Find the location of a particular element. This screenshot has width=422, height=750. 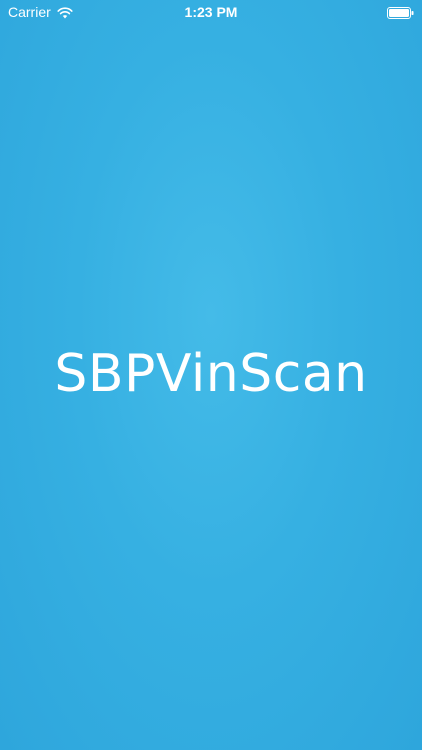

status-bar: Carrier 1:23 PM is located at coordinates (211, 12).